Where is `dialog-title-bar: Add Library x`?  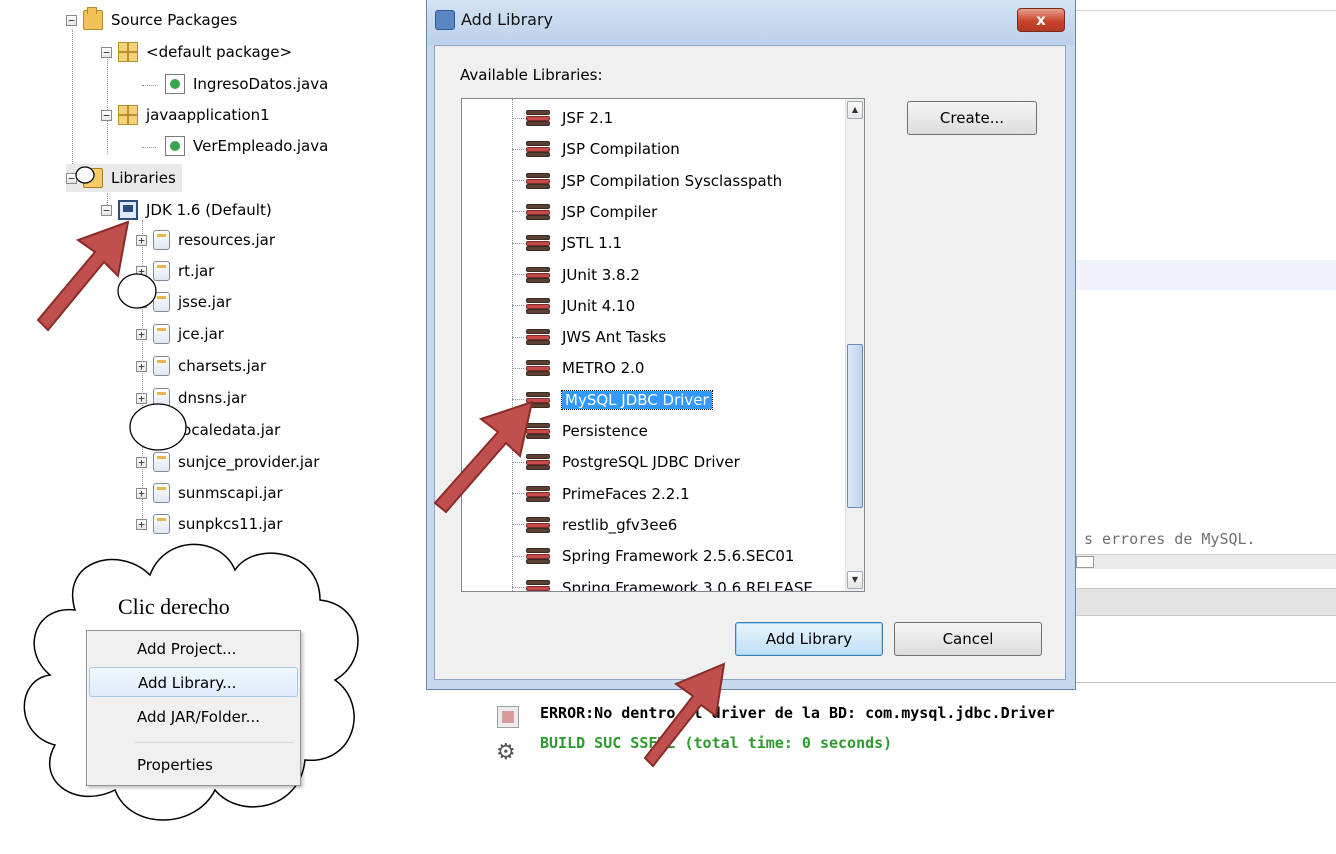 dialog-title-bar: Add Library x is located at coordinates (751, 22).